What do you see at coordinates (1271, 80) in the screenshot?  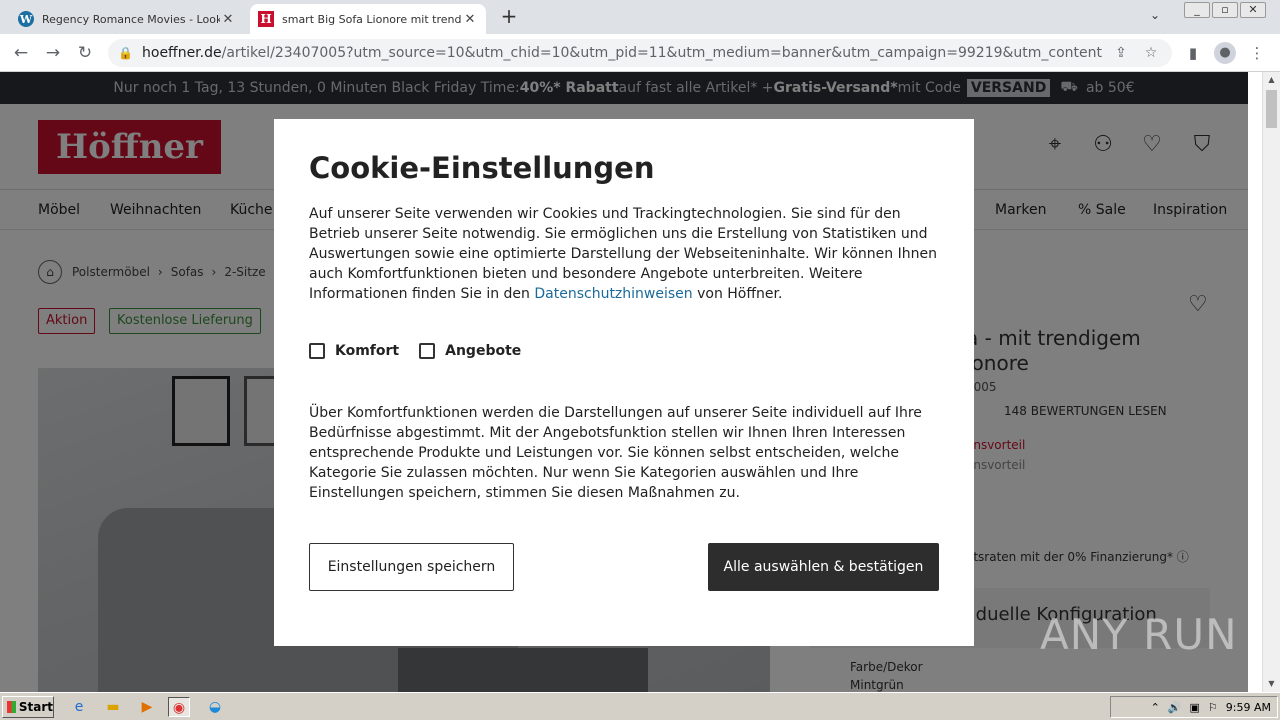 I see `scroll-up-arrow-icon: ▲` at bounding box center [1271, 80].